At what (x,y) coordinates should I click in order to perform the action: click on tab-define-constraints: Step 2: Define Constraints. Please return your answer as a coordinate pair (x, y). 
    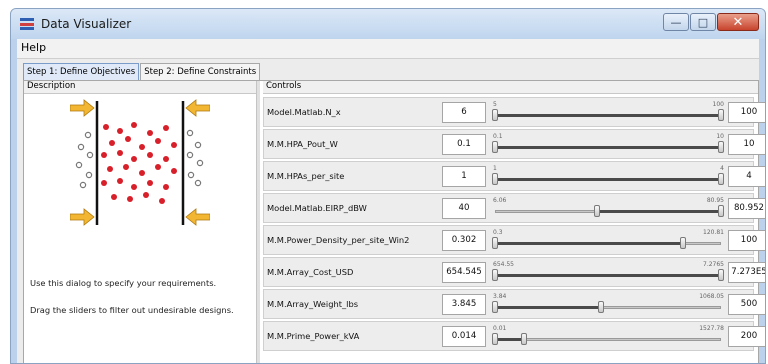
    Looking at the image, I should click on (200, 72).